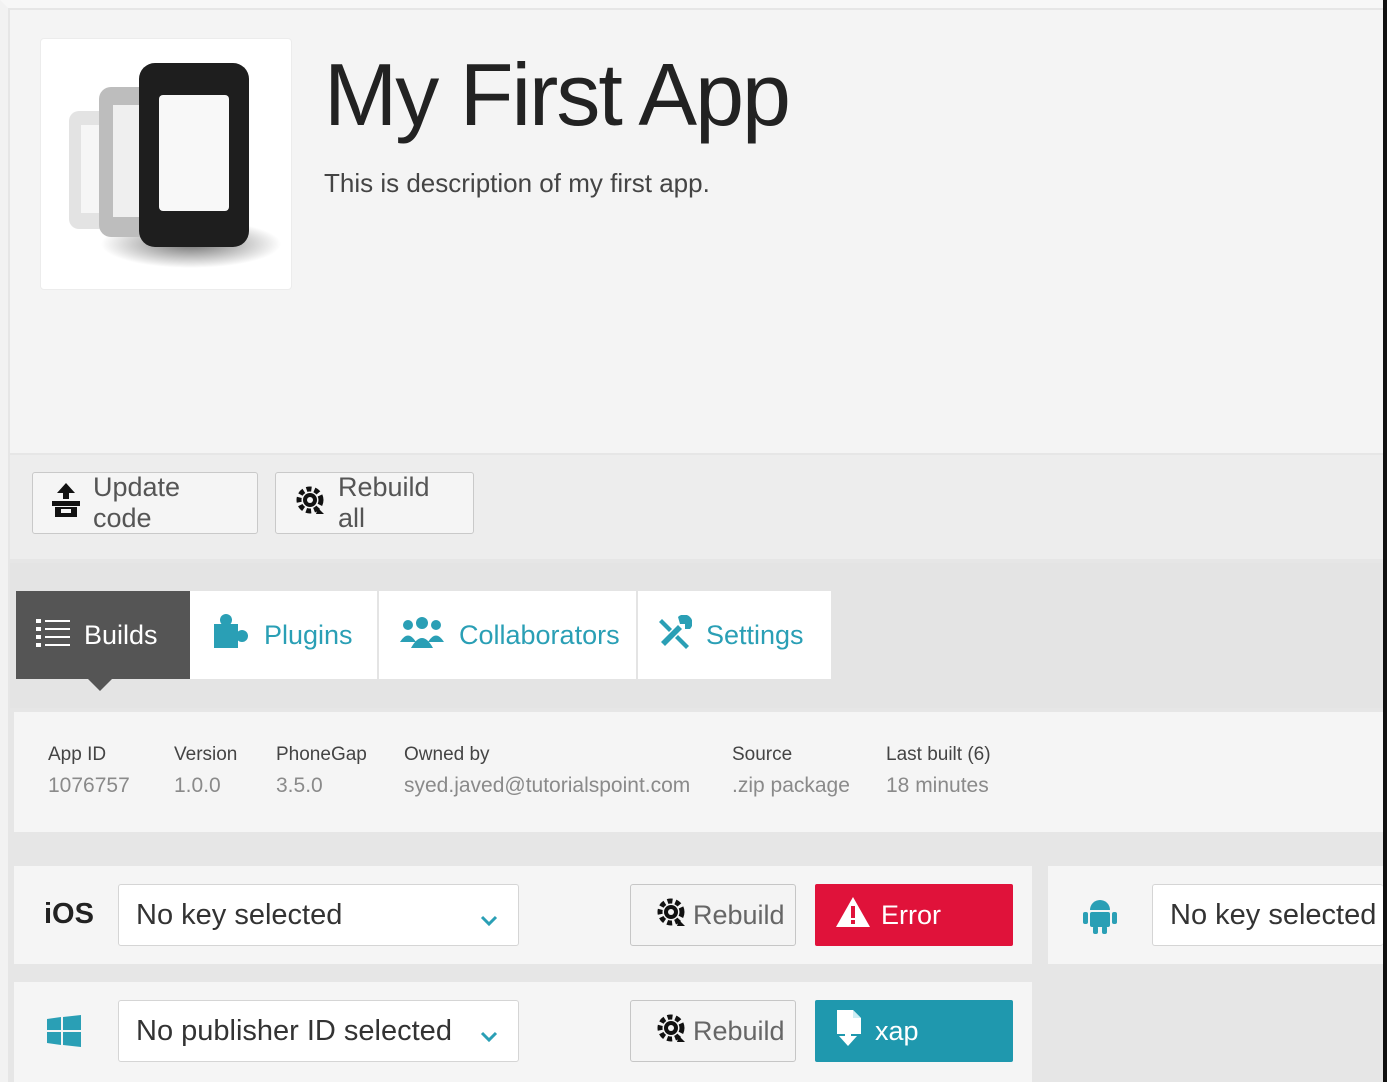  I want to click on upload-icon, so click(66, 503).